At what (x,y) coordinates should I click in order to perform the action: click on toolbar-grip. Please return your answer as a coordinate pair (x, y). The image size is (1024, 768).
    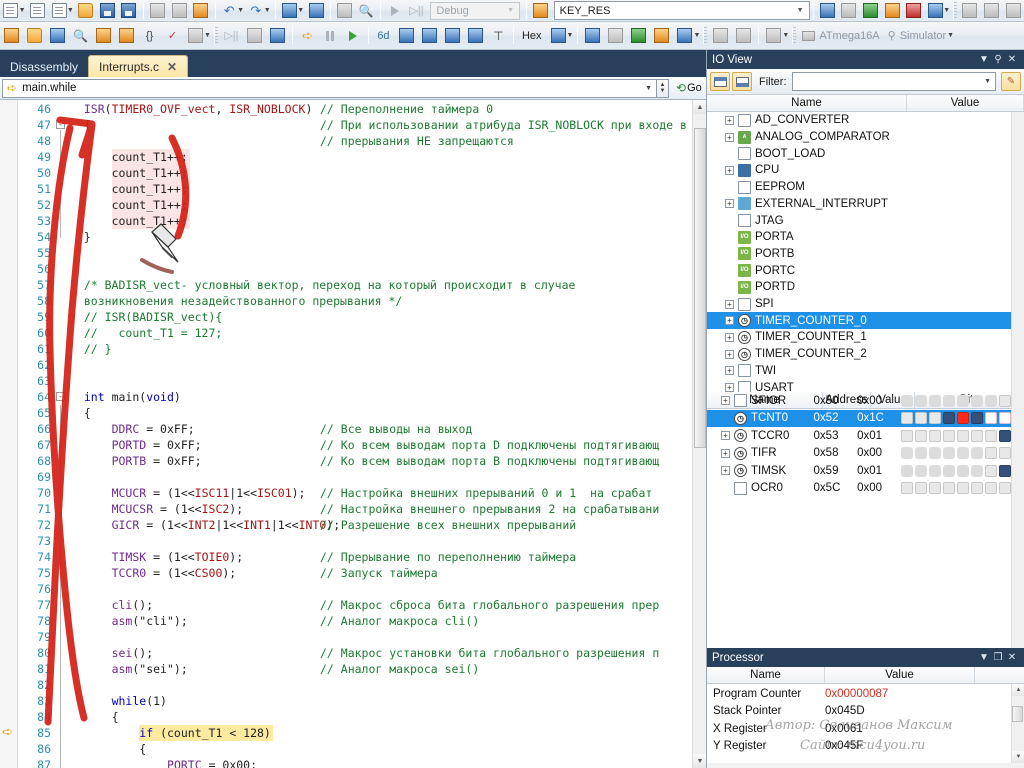
    Looking at the image, I should click on (955, 10).